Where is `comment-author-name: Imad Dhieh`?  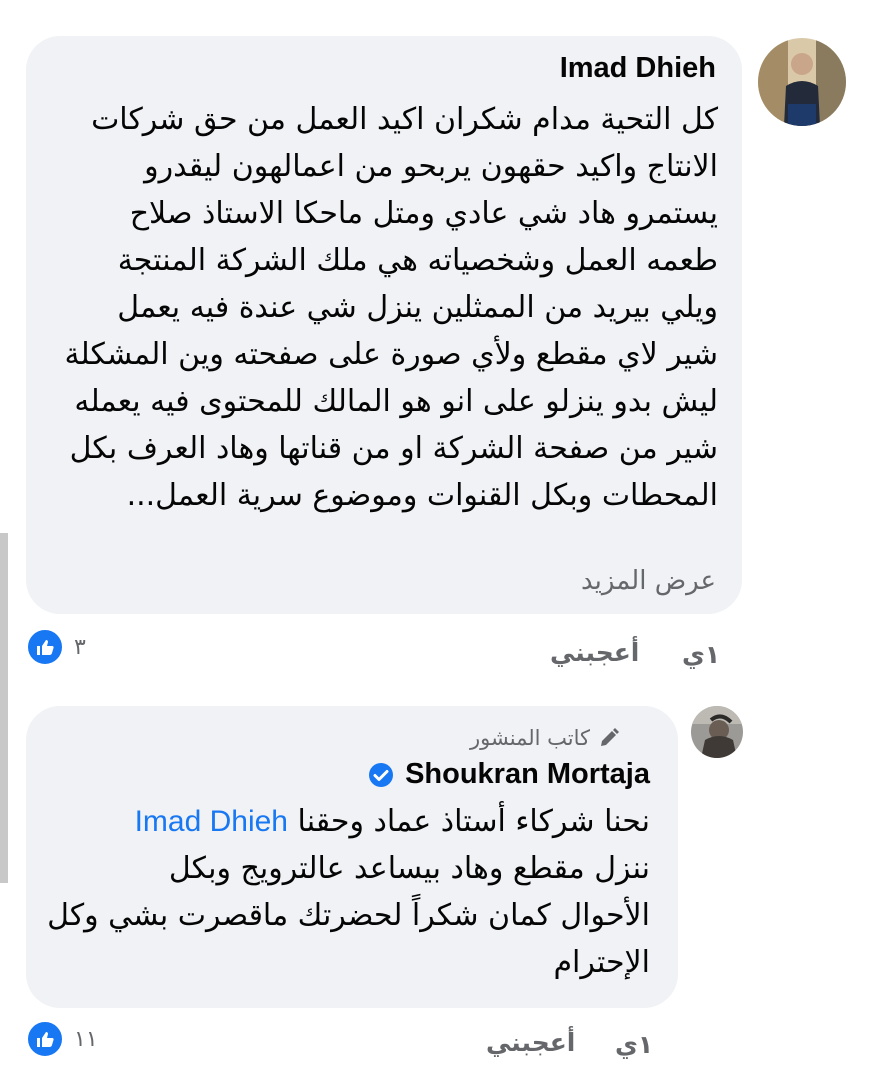
comment-author-name: Imad Dhieh is located at coordinates (638, 68).